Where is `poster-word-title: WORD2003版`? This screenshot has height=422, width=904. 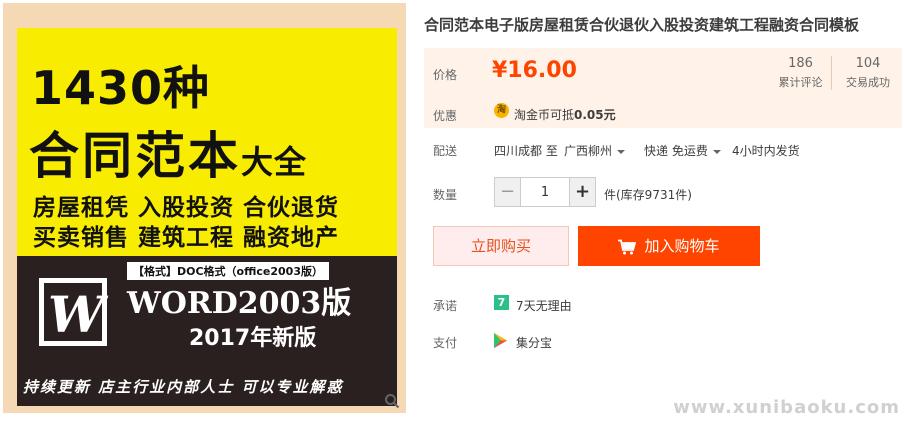
poster-word-title: WORD2003版 is located at coordinates (239, 303).